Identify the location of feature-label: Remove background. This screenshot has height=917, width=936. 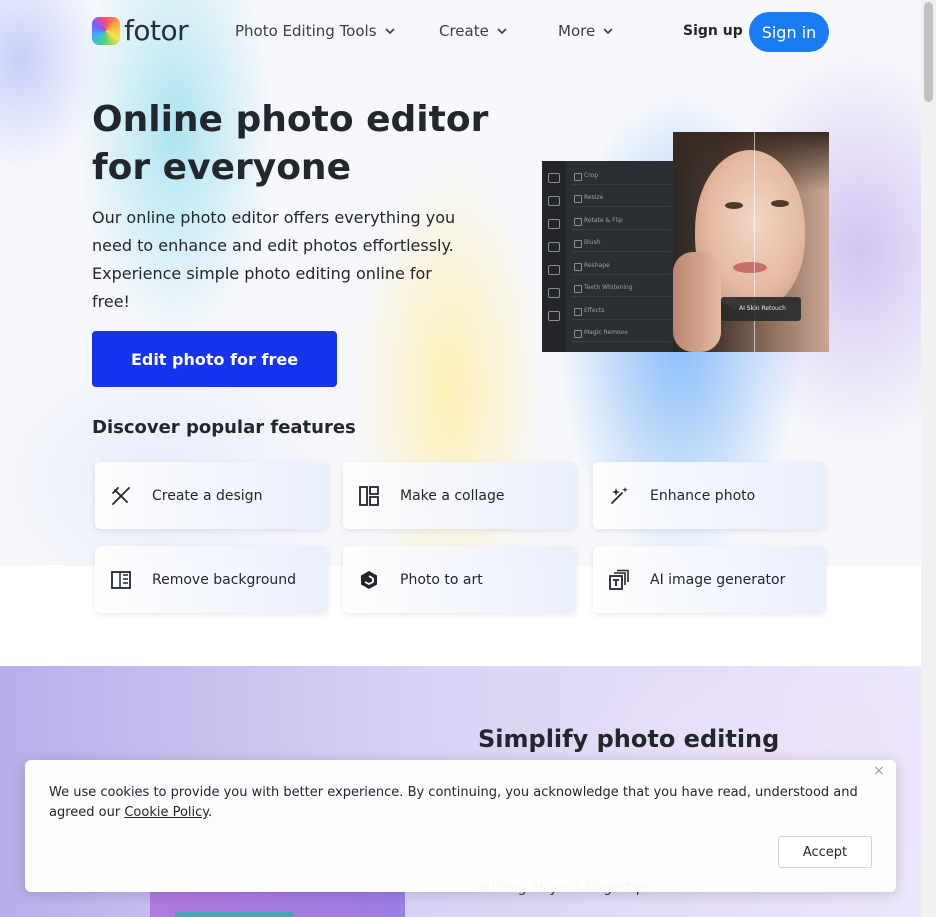
(224, 579).